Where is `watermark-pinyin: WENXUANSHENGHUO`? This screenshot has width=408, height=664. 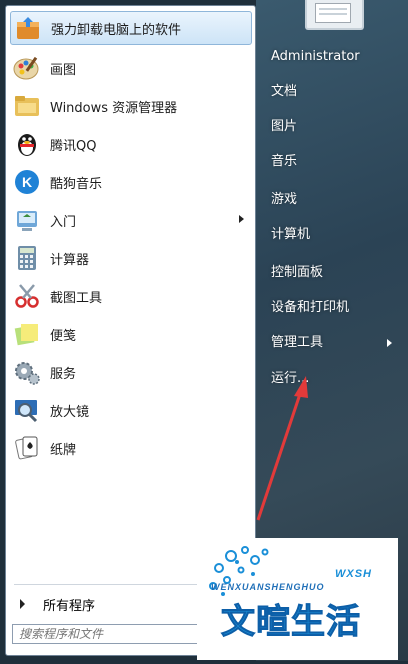 watermark-pinyin: WENXUANSHENGHUO is located at coordinates (268, 587).